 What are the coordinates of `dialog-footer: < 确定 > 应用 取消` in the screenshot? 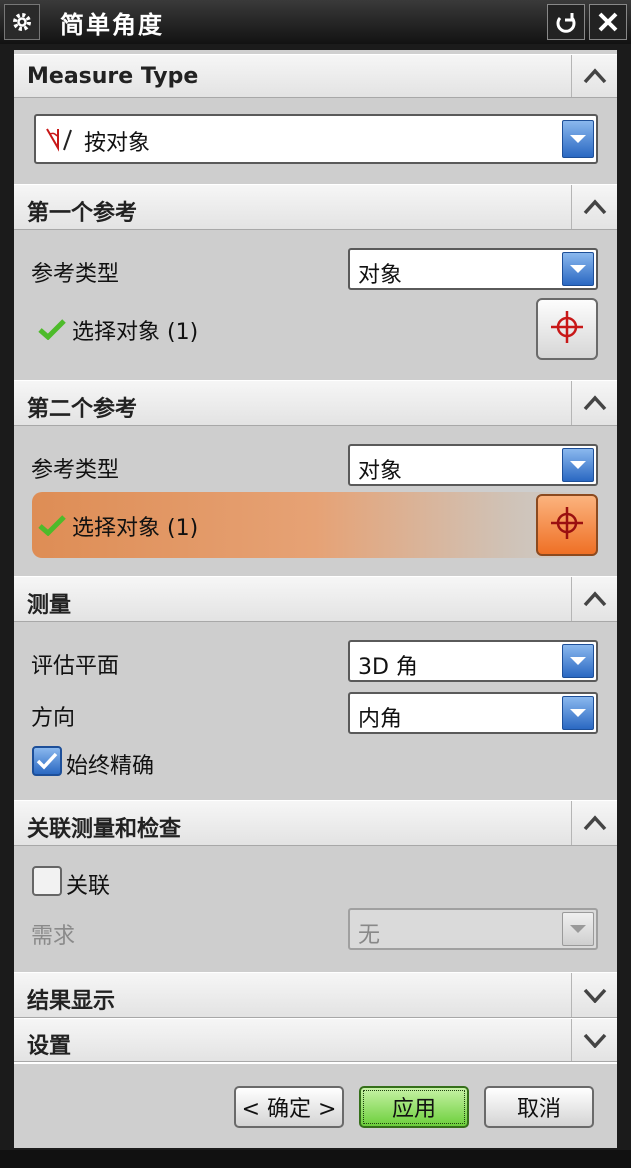 It's located at (315, 1105).